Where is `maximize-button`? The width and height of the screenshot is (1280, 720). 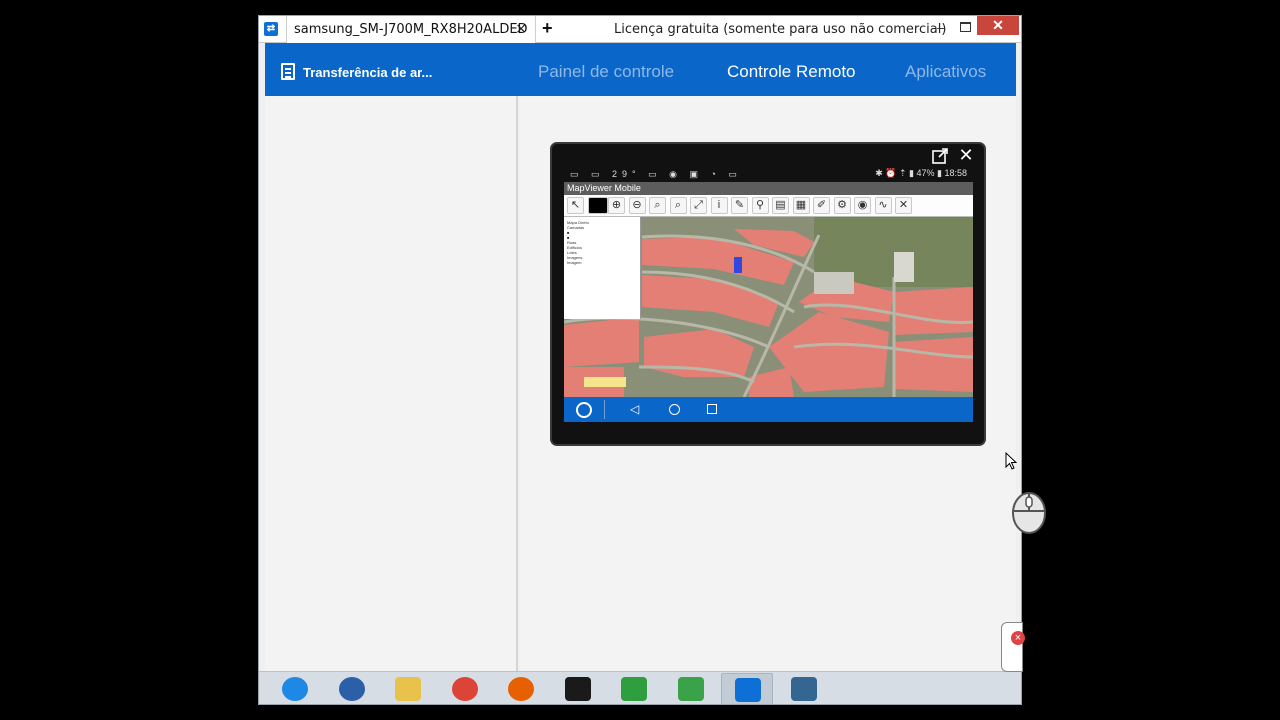
maximize-button is located at coordinates (965, 28).